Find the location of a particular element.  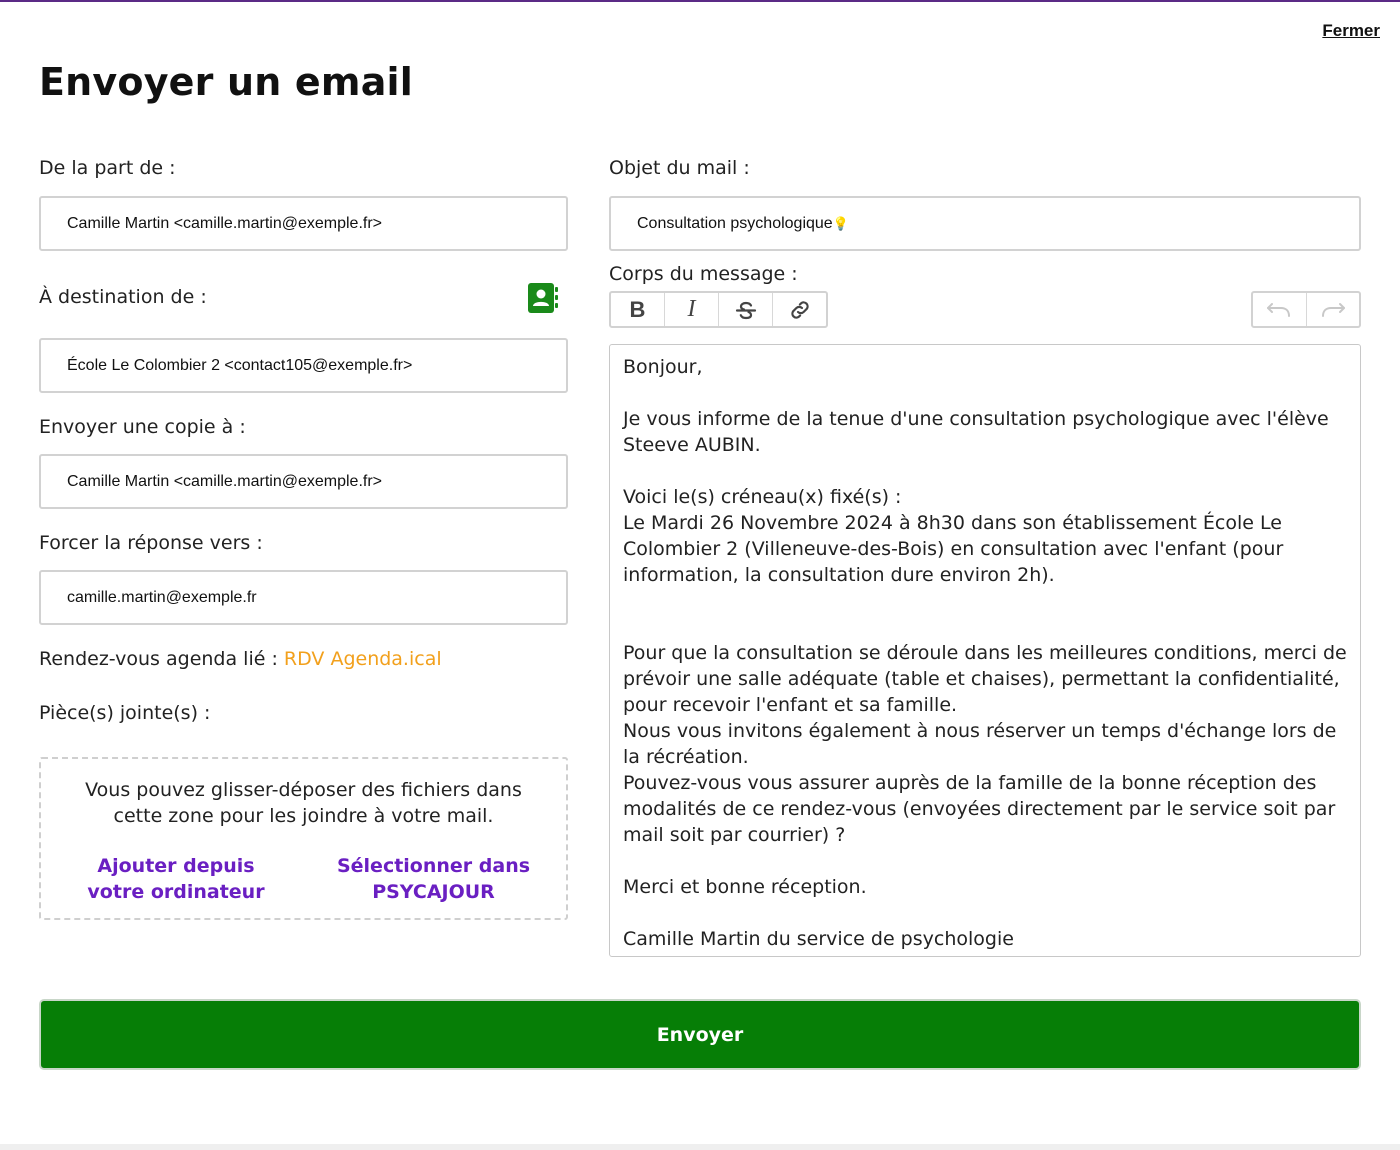

reply-to-field: camille.martin@exemple.fr is located at coordinates (303, 597).